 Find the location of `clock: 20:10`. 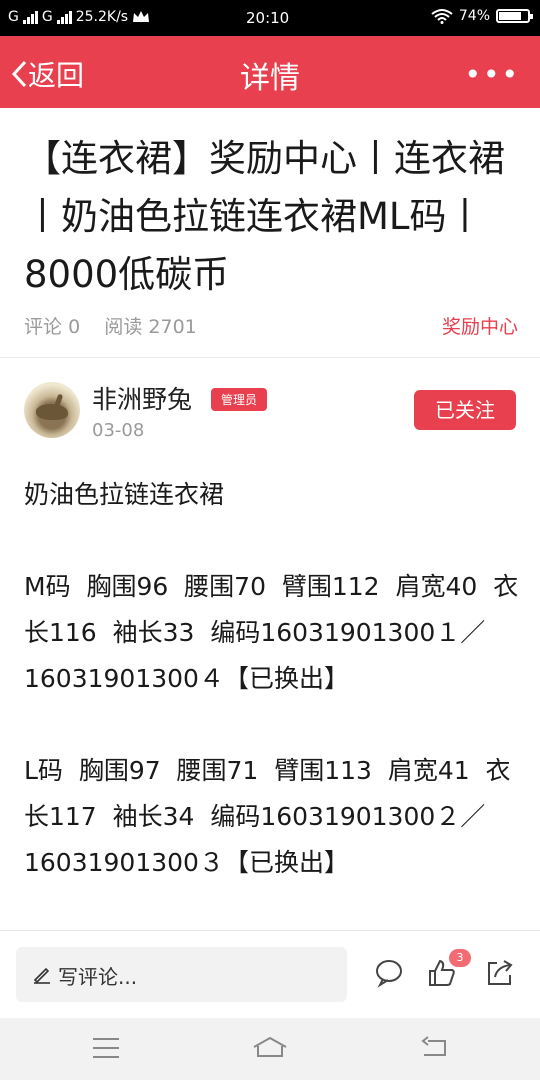

clock: 20:10 is located at coordinates (268, 18).